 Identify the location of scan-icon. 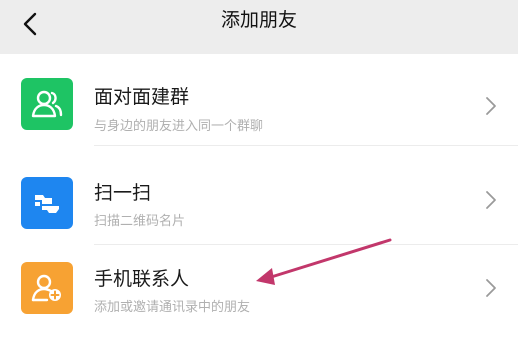
(47, 203).